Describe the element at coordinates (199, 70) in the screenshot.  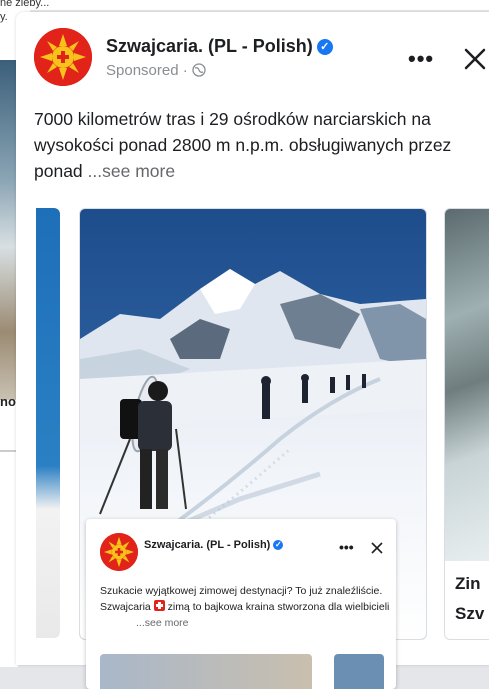
I see `globe-icon` at that location.